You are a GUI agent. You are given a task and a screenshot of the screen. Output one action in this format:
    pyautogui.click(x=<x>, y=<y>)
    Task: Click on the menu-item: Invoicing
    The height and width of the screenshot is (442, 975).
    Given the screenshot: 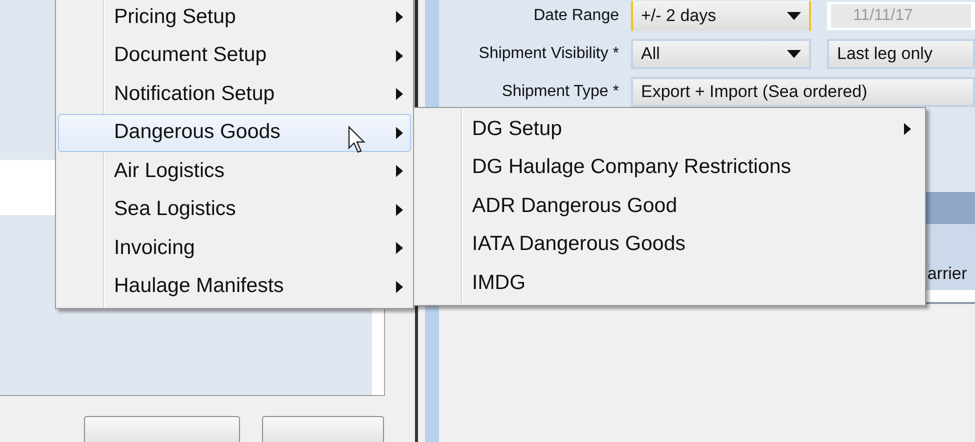 What is the action you would take?
    pyautogui.click(x=234, y=248)
    